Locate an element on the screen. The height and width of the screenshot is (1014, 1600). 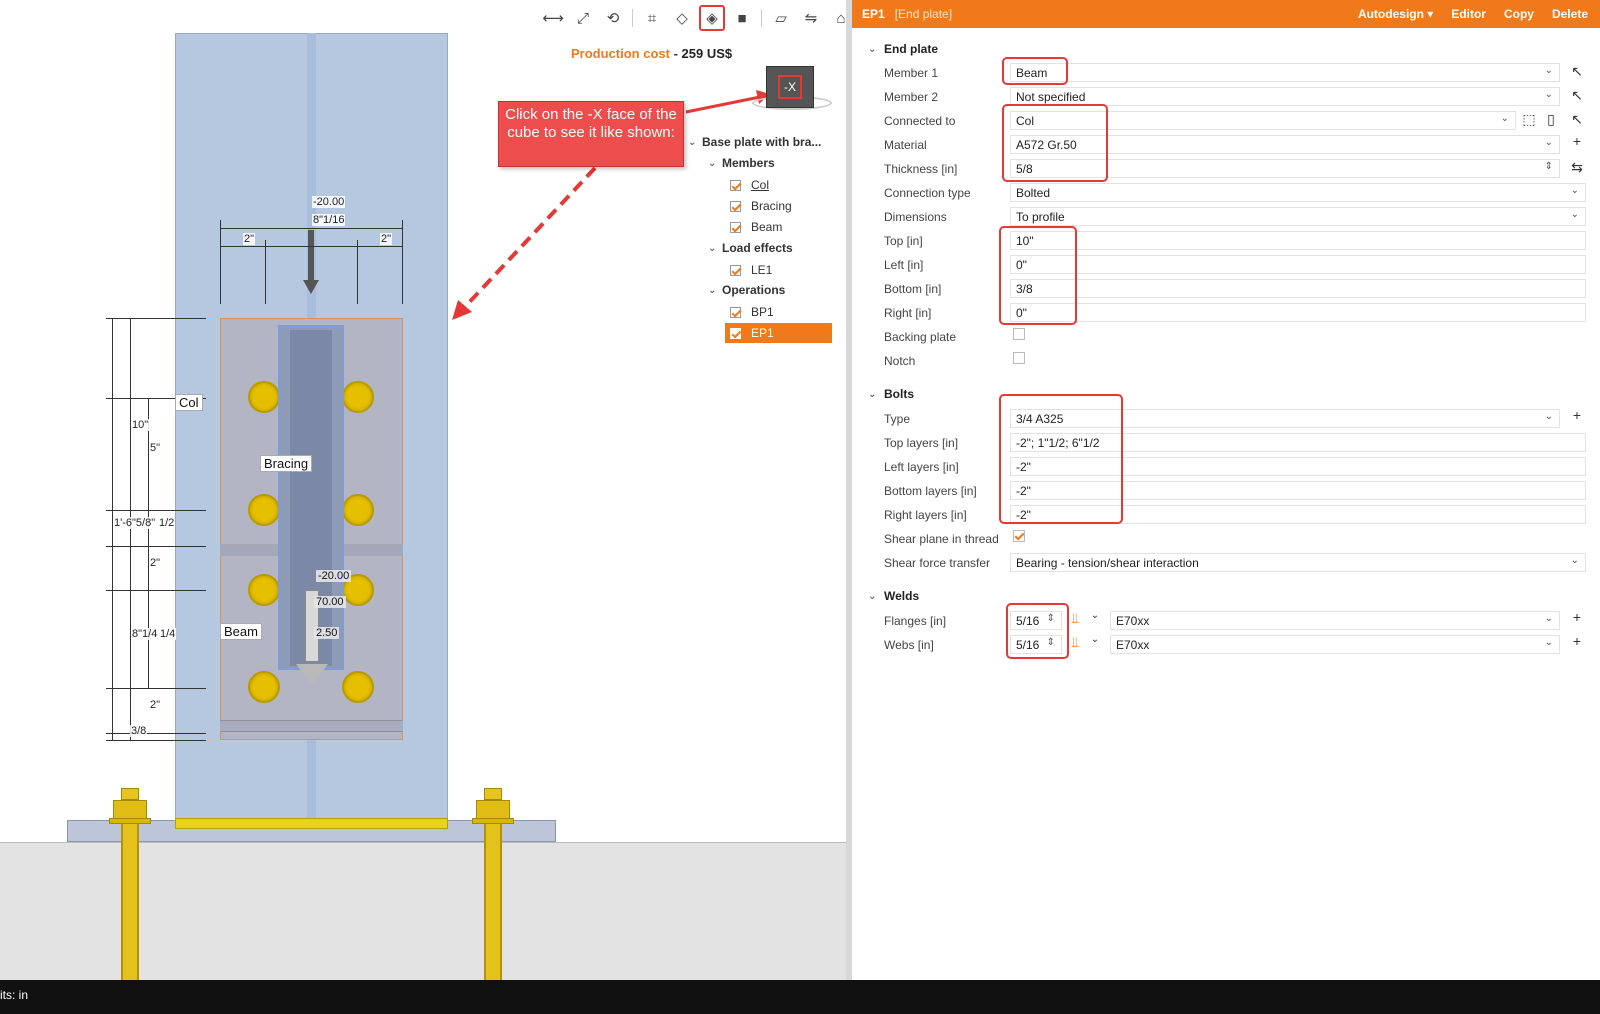
fit-view-icon: ⤢ is located at coordinates (583, 18).